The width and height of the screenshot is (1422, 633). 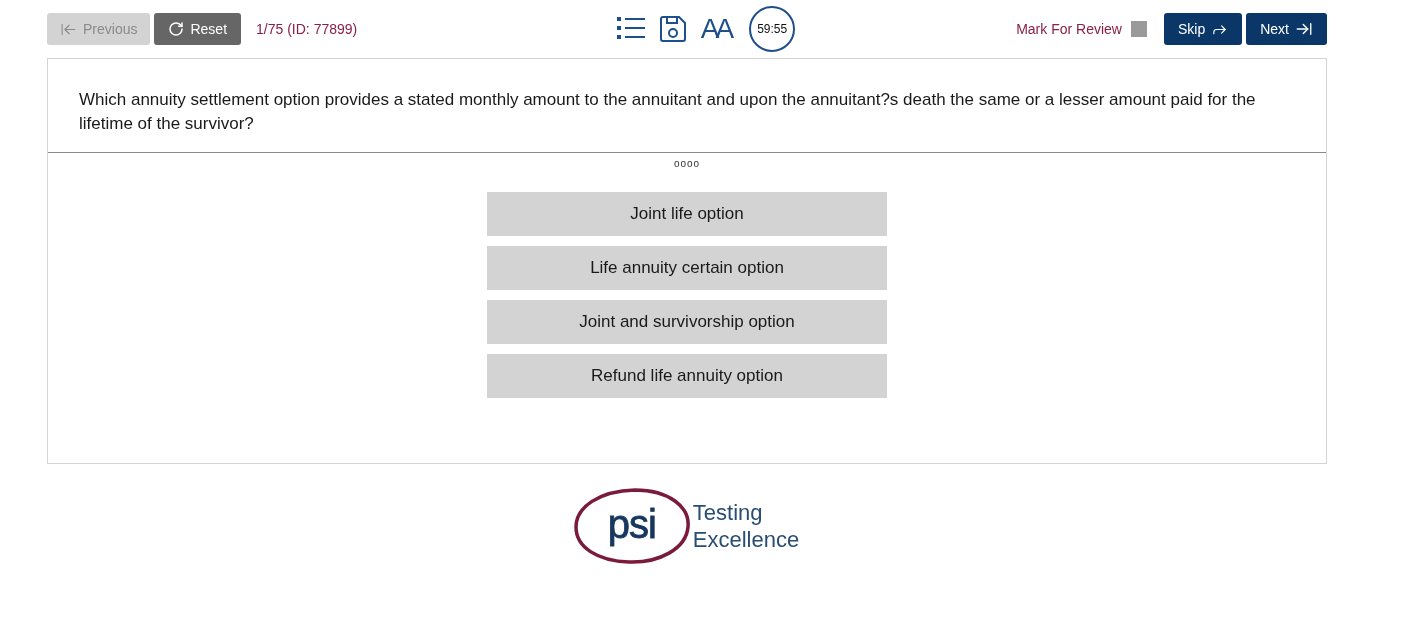 I want to click on arrow-right-to-line-icon, so click(x=1304, y=29).